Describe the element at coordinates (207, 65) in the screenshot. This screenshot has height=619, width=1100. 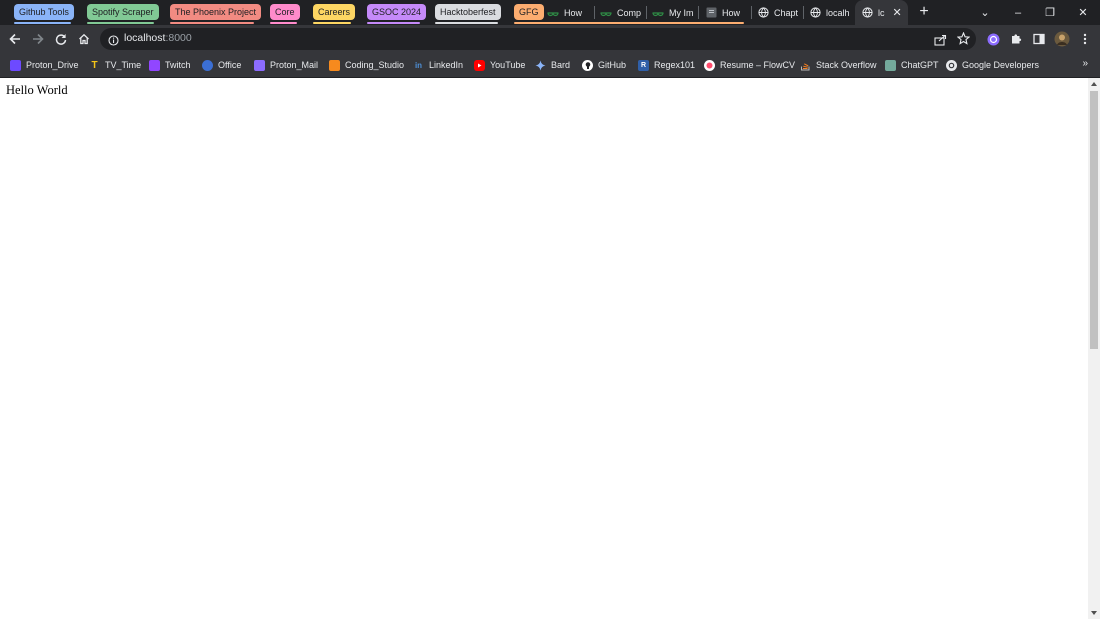
I see `office-icon` at that location.